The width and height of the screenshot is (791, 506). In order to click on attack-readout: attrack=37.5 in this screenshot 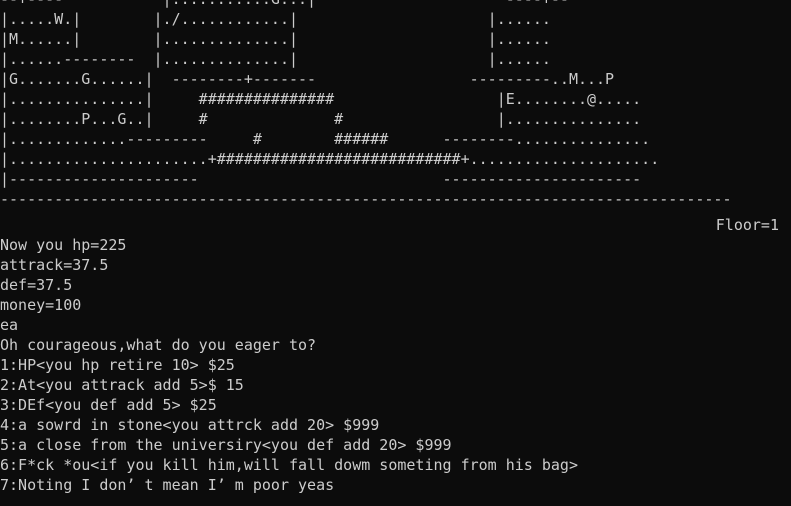, I will do `click(54, 265)`.